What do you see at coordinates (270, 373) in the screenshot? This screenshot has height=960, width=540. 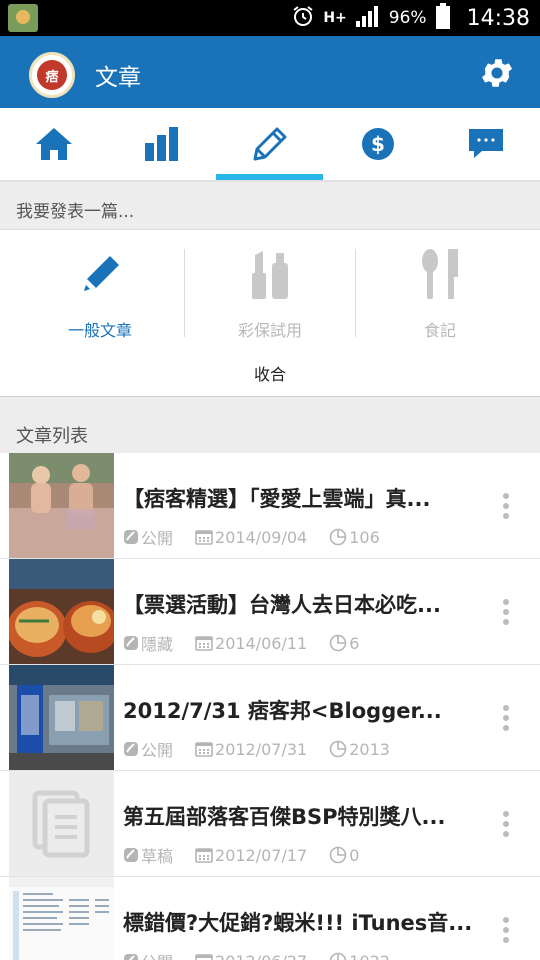 I see `collapse-button: 收合` at bounding box center [270, 373].